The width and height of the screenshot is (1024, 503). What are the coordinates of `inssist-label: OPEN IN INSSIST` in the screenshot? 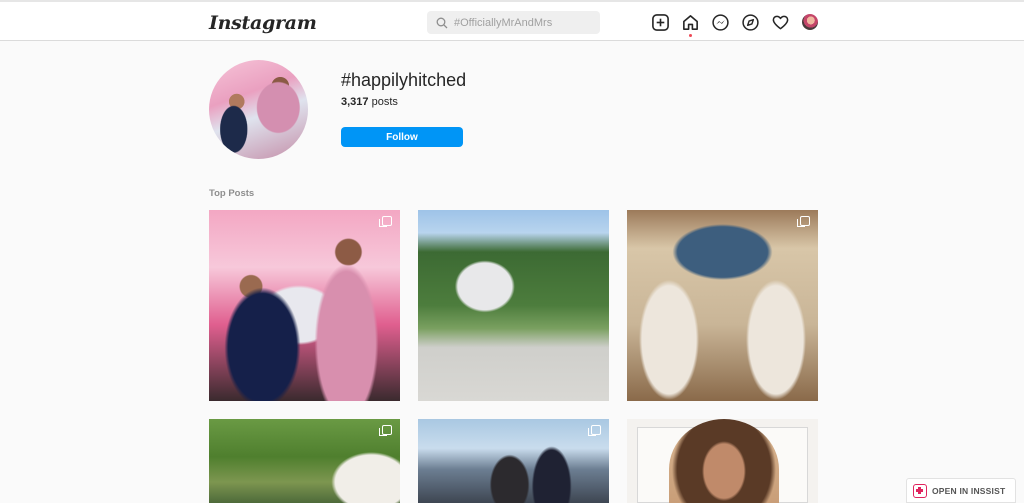 It's located at (969, 490).